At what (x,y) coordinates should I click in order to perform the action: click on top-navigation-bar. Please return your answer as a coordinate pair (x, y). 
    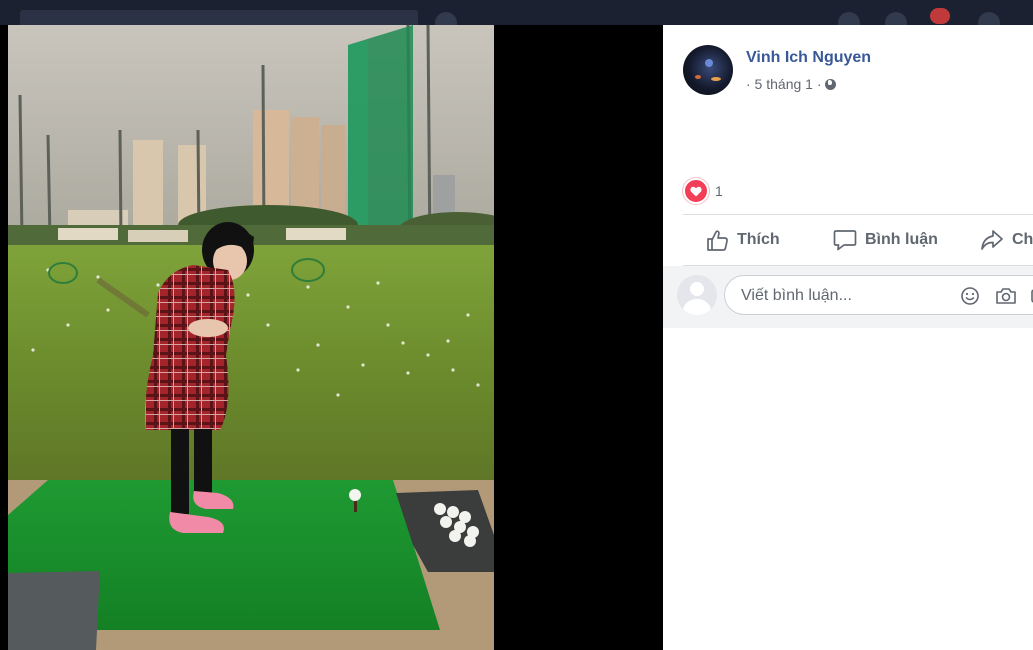
    Looking at the image, I should click on (516, 12).